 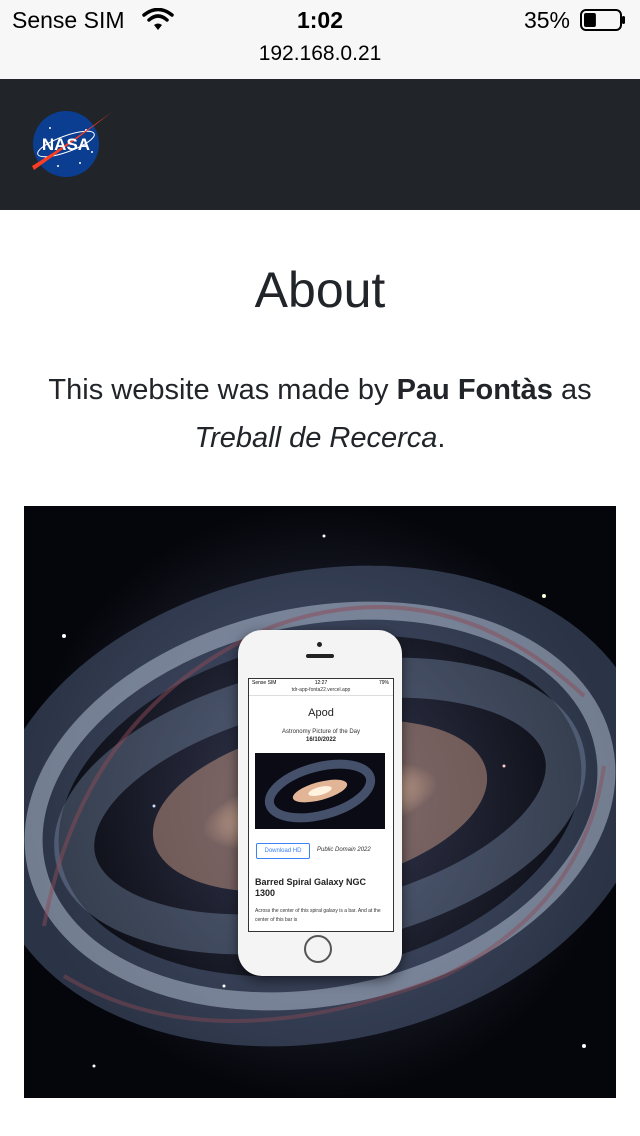 I want to click on phone-speaker, so click(x=320, y=656).